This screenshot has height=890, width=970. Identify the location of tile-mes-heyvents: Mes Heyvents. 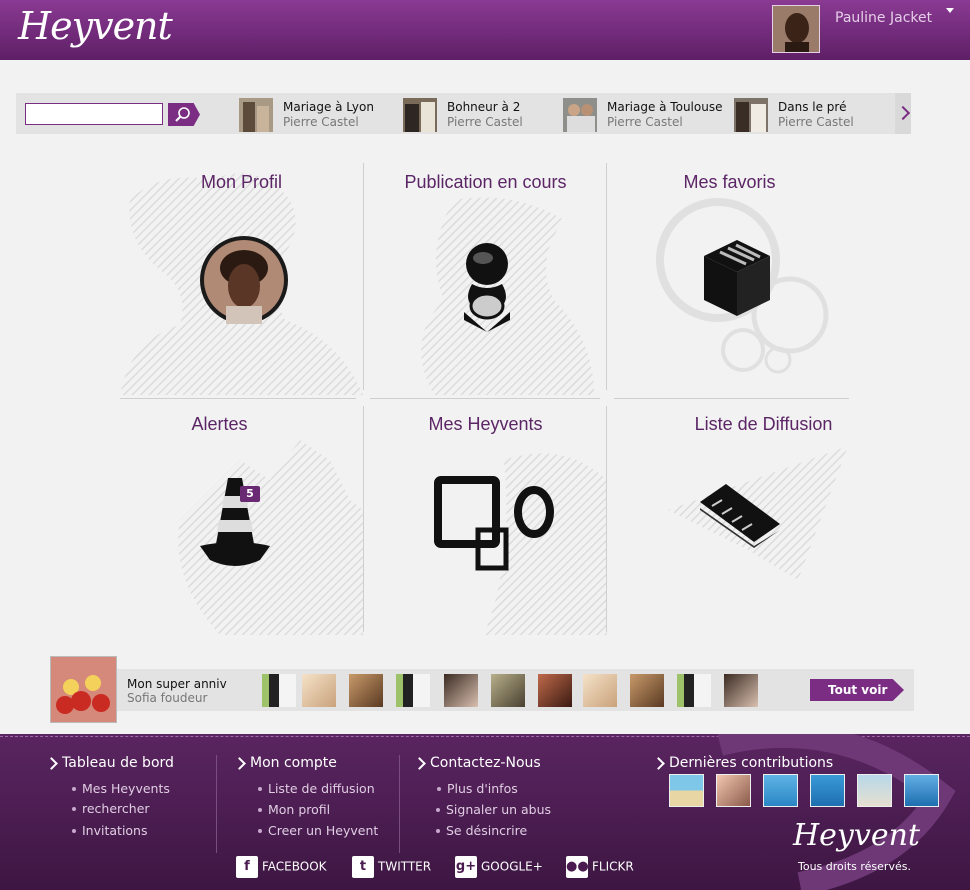
(485, 517).